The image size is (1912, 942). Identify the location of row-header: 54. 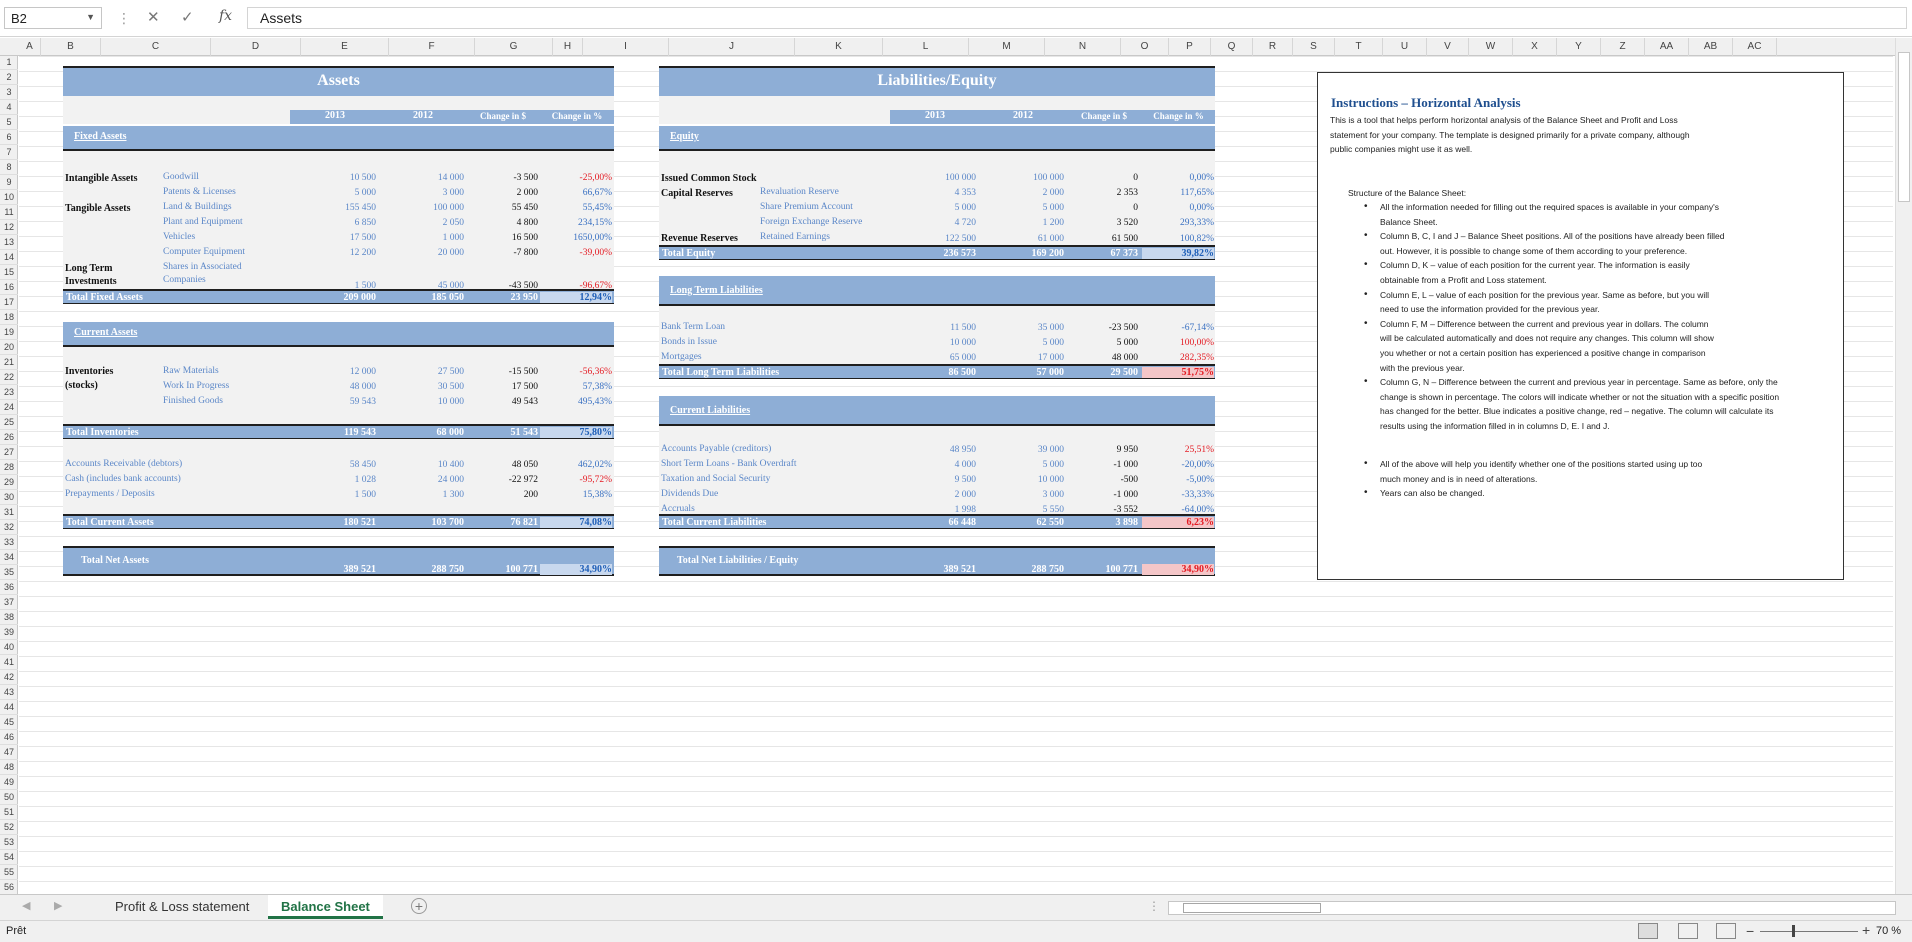
(9, 857).